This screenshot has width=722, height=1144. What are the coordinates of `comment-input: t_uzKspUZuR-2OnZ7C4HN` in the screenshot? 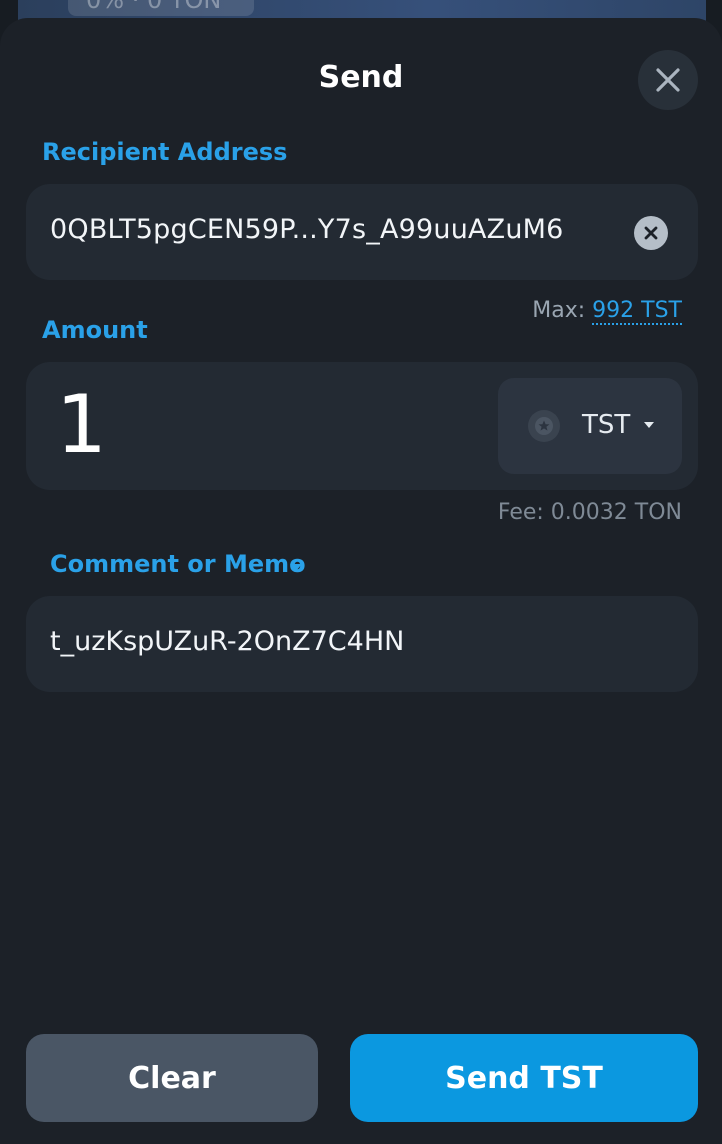 It's located at (227, 641).